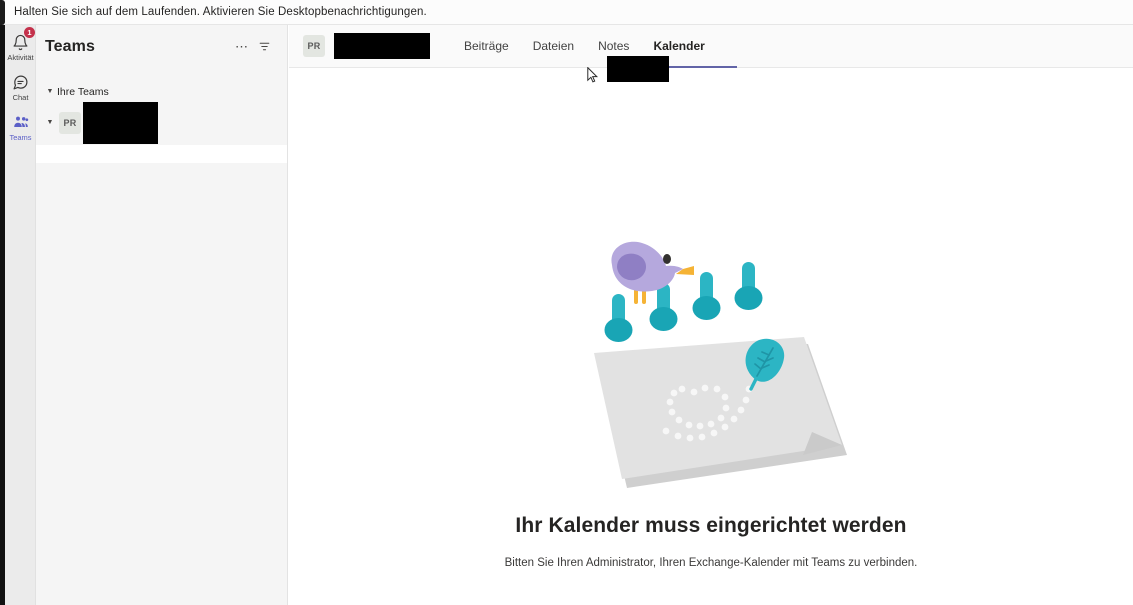 The width and height of the screenshot is (1133, 605). Describe the element at coordinates (161, 92) in the screenshot. I see `your-teams-section-header: ▼ Ihre Teams` at that location.